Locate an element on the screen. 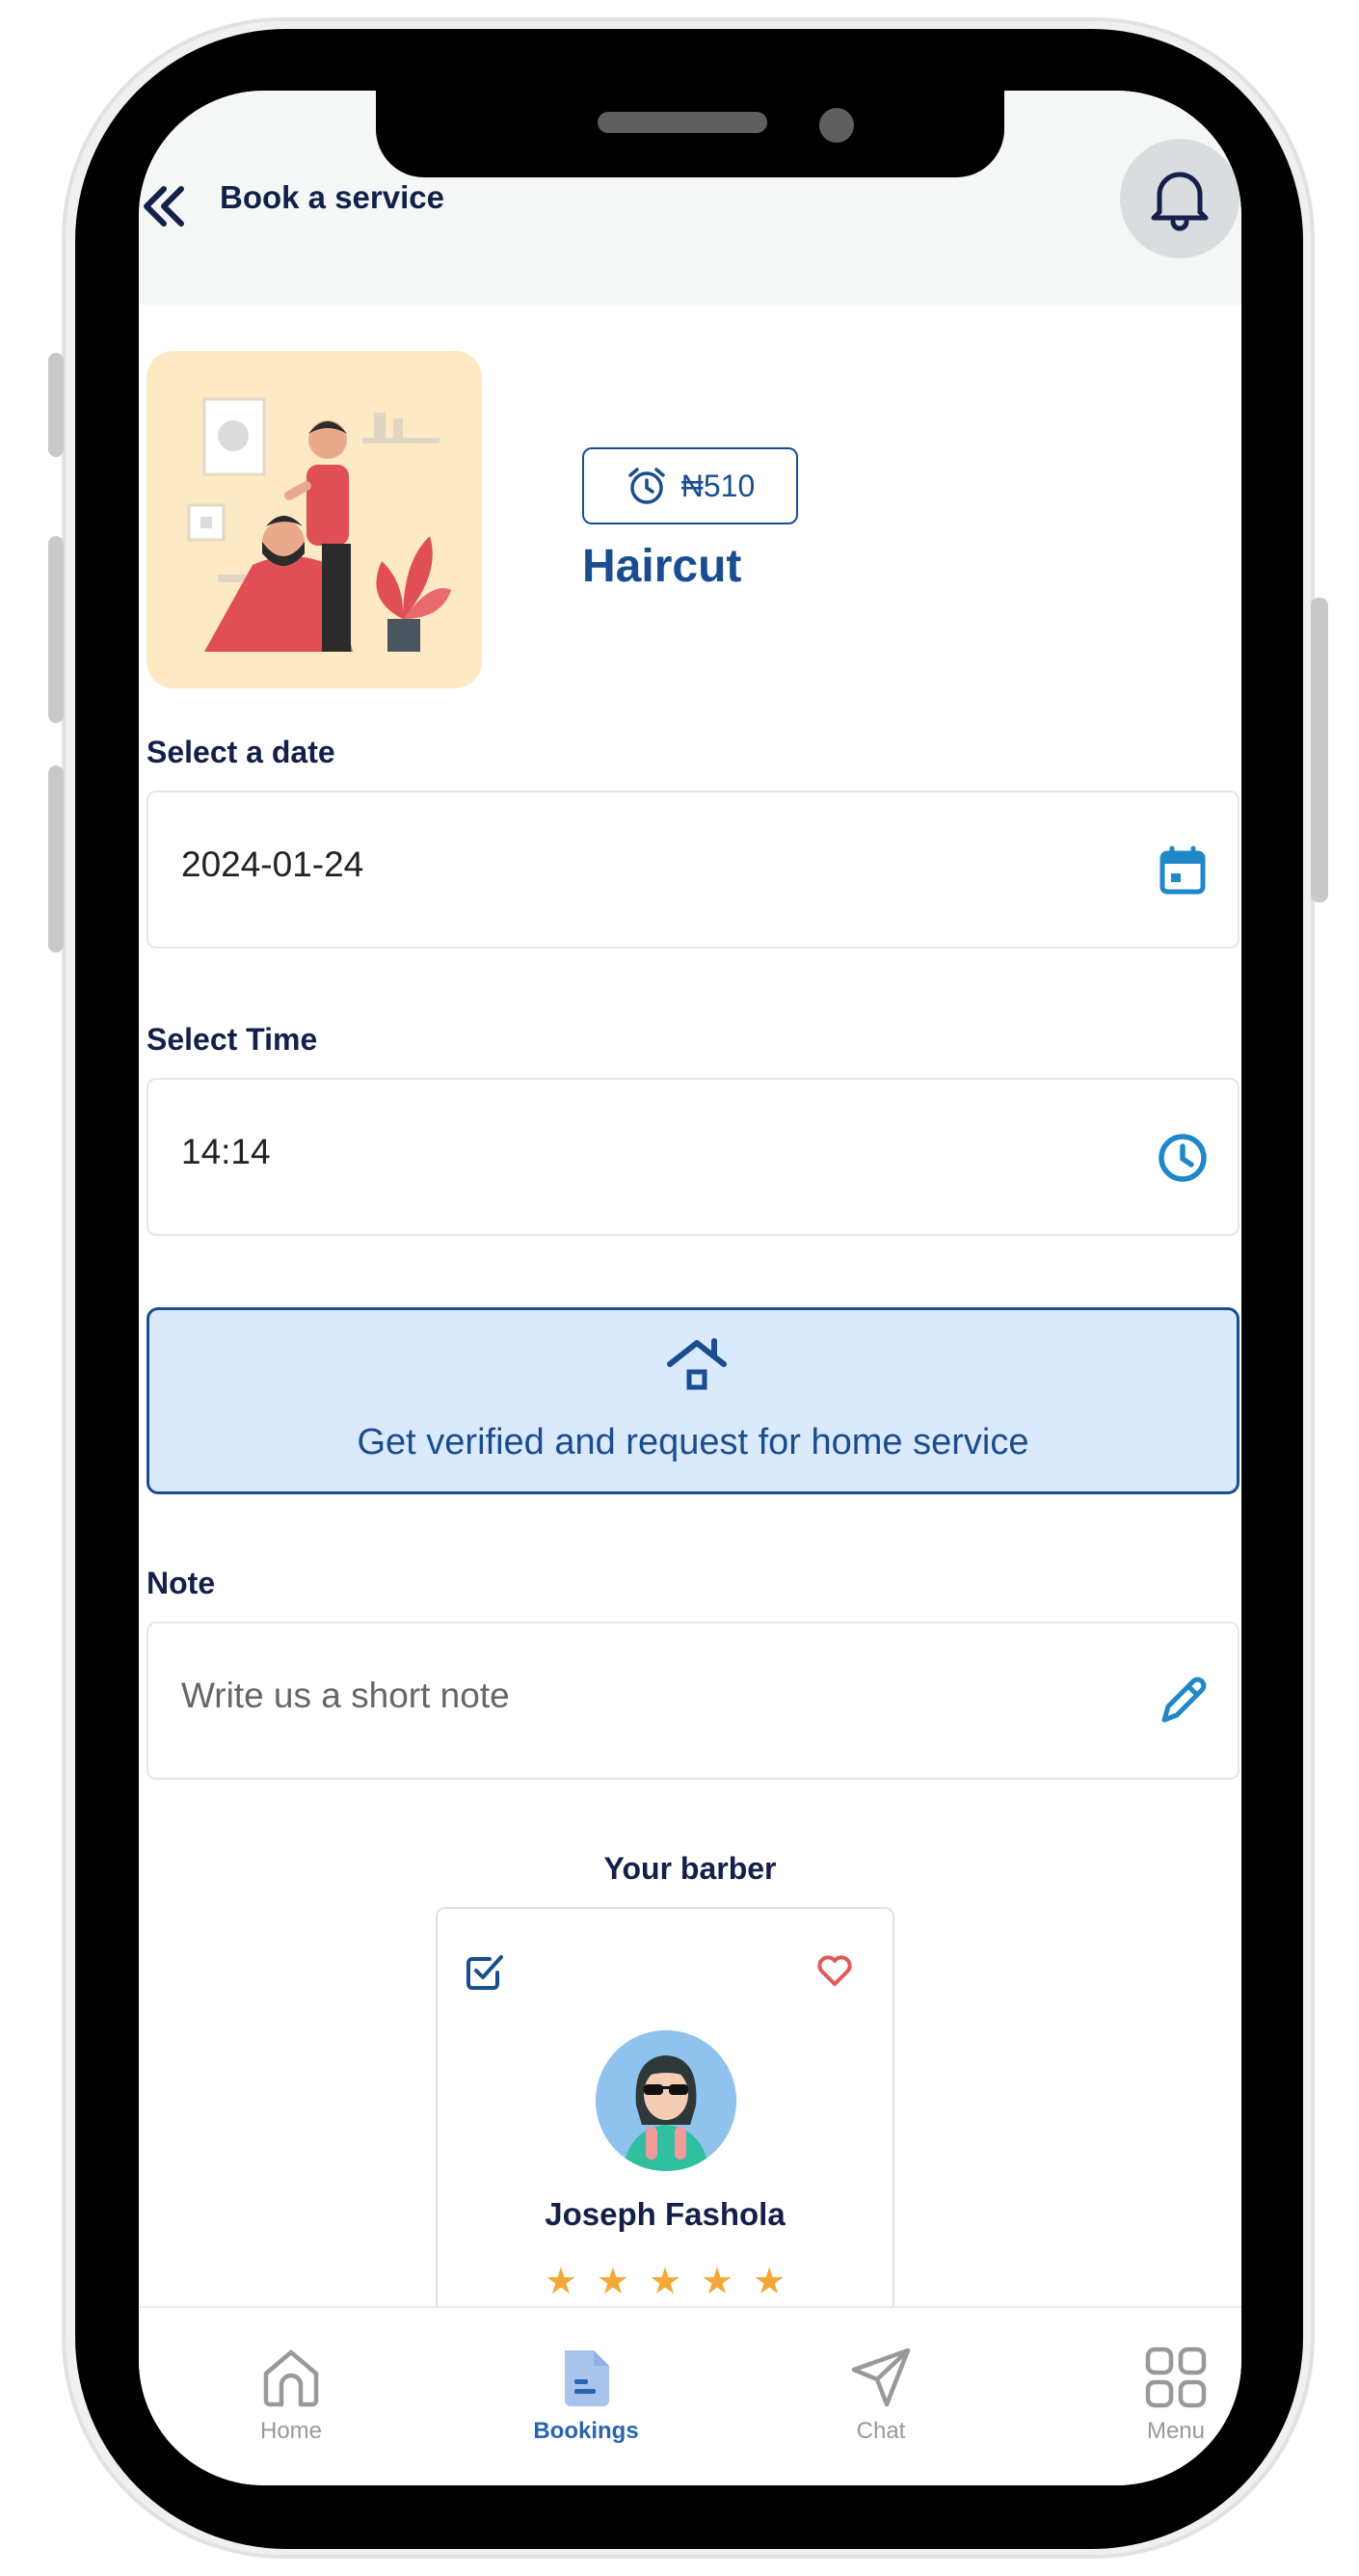 The width and height of the screenshot is (1359, 2576). home-service-icon is located at coordinates (697, 1364).